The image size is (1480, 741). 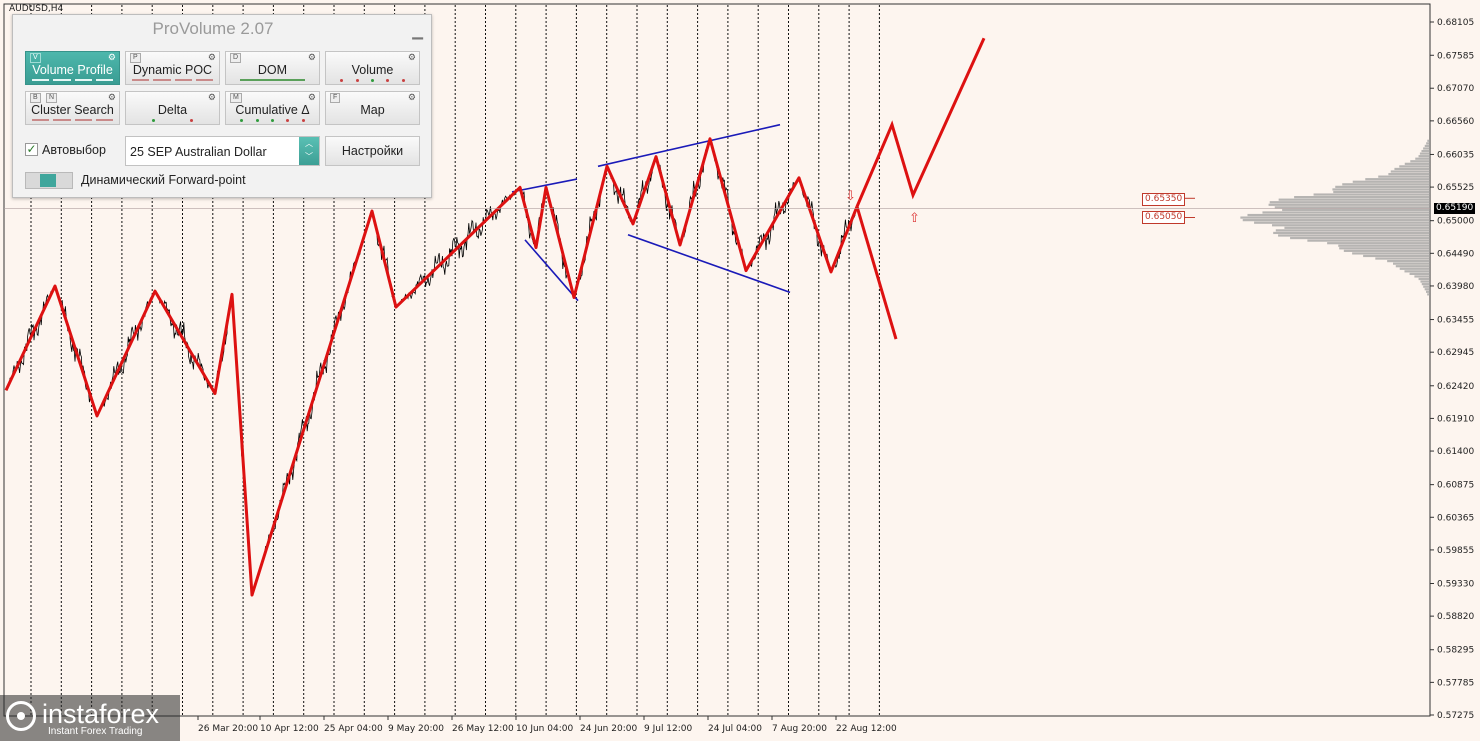 I want to click on button-label: Map, so click(x=372, y=110).